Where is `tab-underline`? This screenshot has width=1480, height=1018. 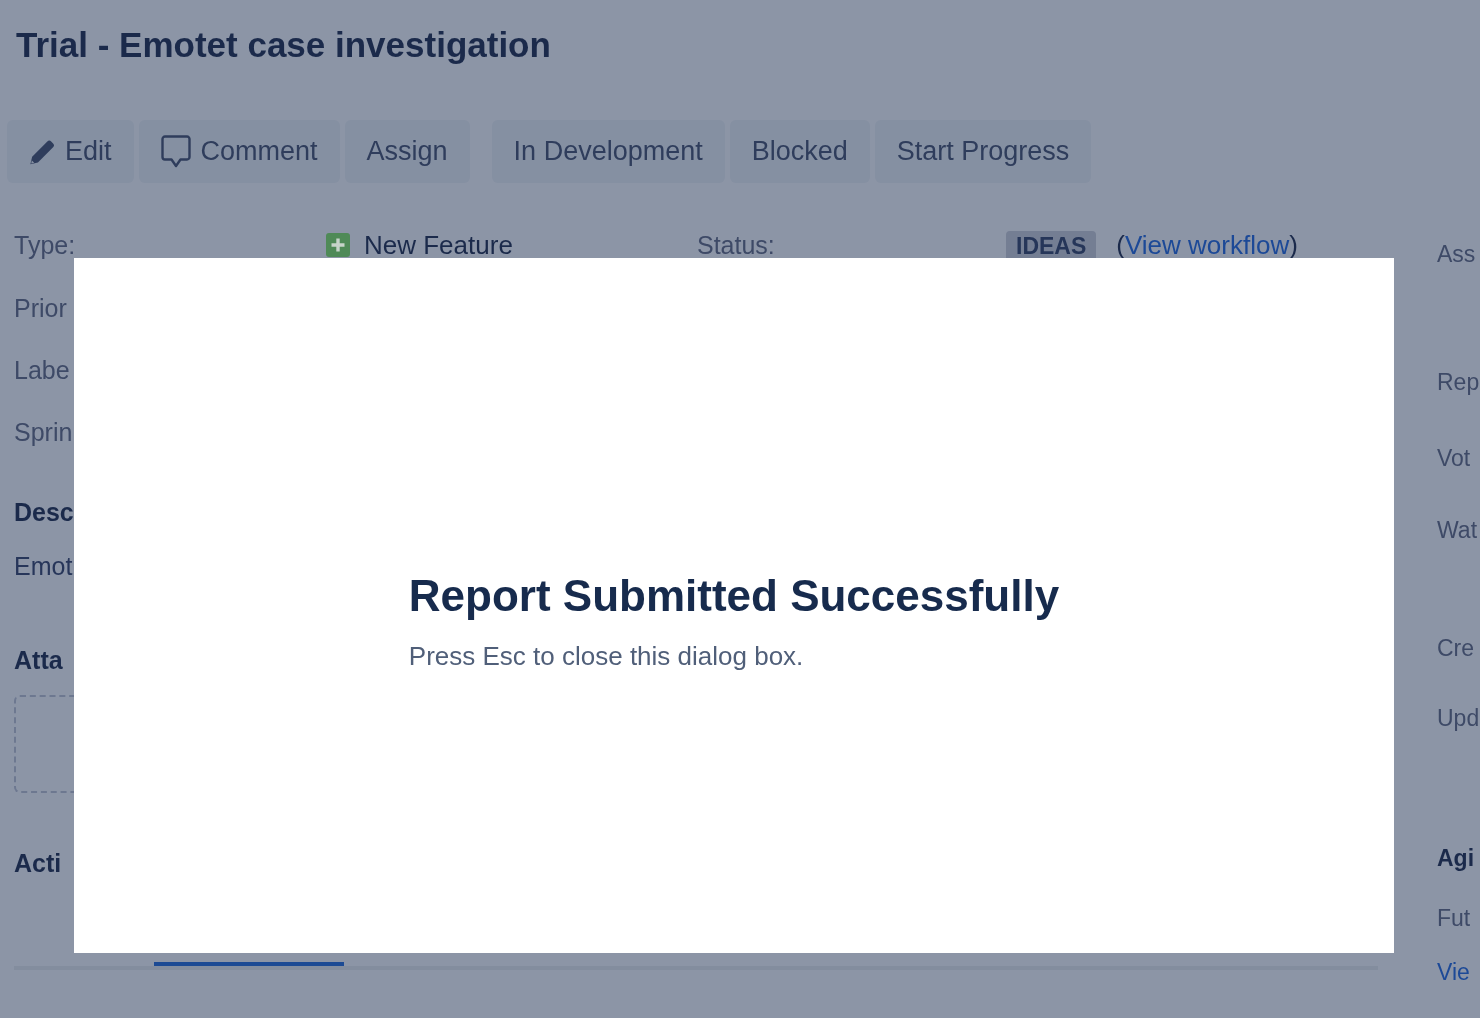 tab-underline is located at coordinates (249, 966).